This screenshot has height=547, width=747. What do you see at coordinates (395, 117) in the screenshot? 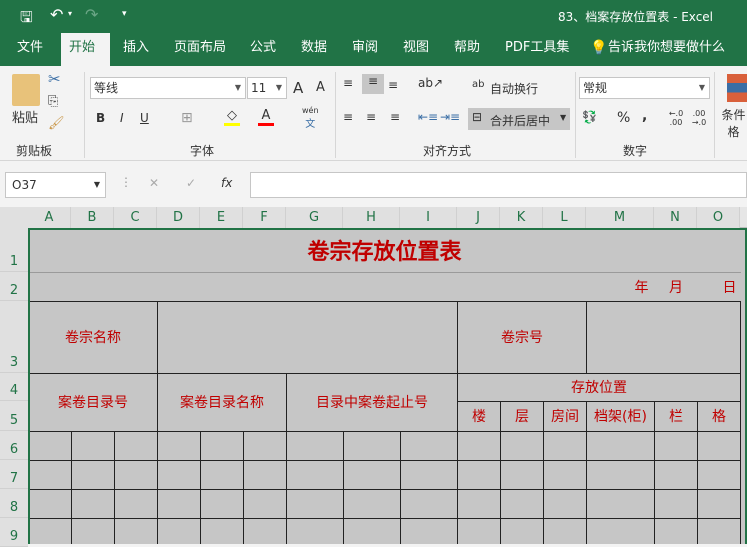
I see `align-right-icon: ≡` at bounding box center [395, 117].